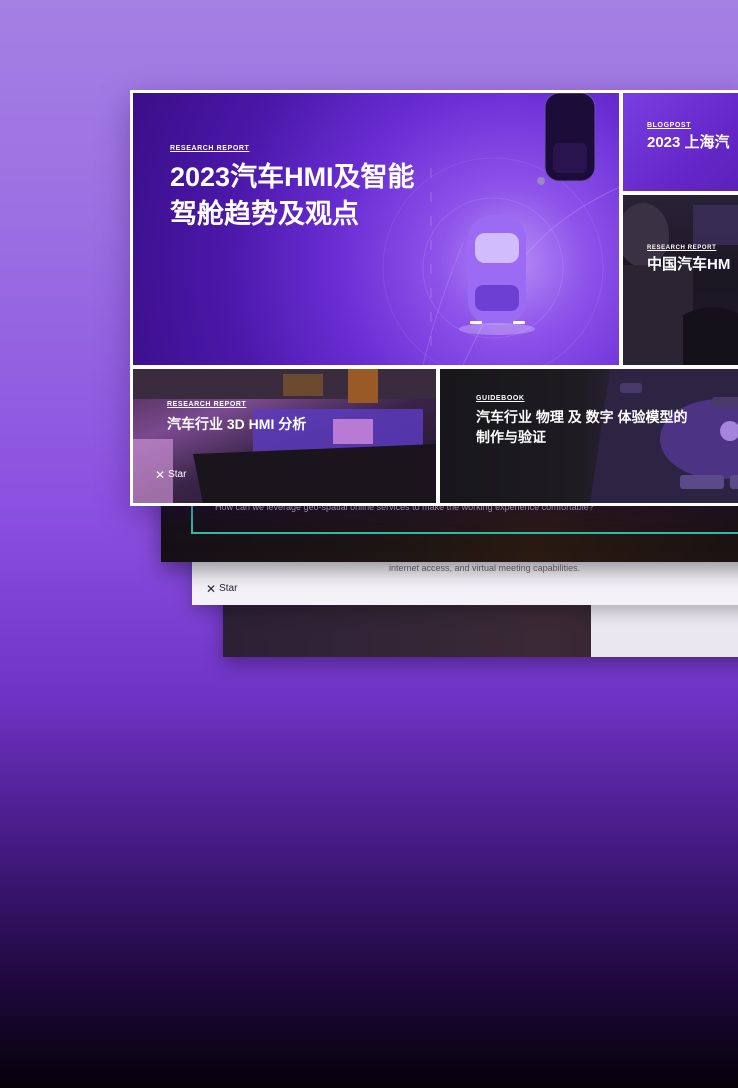 The height and width of the screenshot is (1088, 738). Describe the element at coordinates (682, 248) in the screenshot. I see `china-eyebrow: RESEARCH REPORT` at that location.